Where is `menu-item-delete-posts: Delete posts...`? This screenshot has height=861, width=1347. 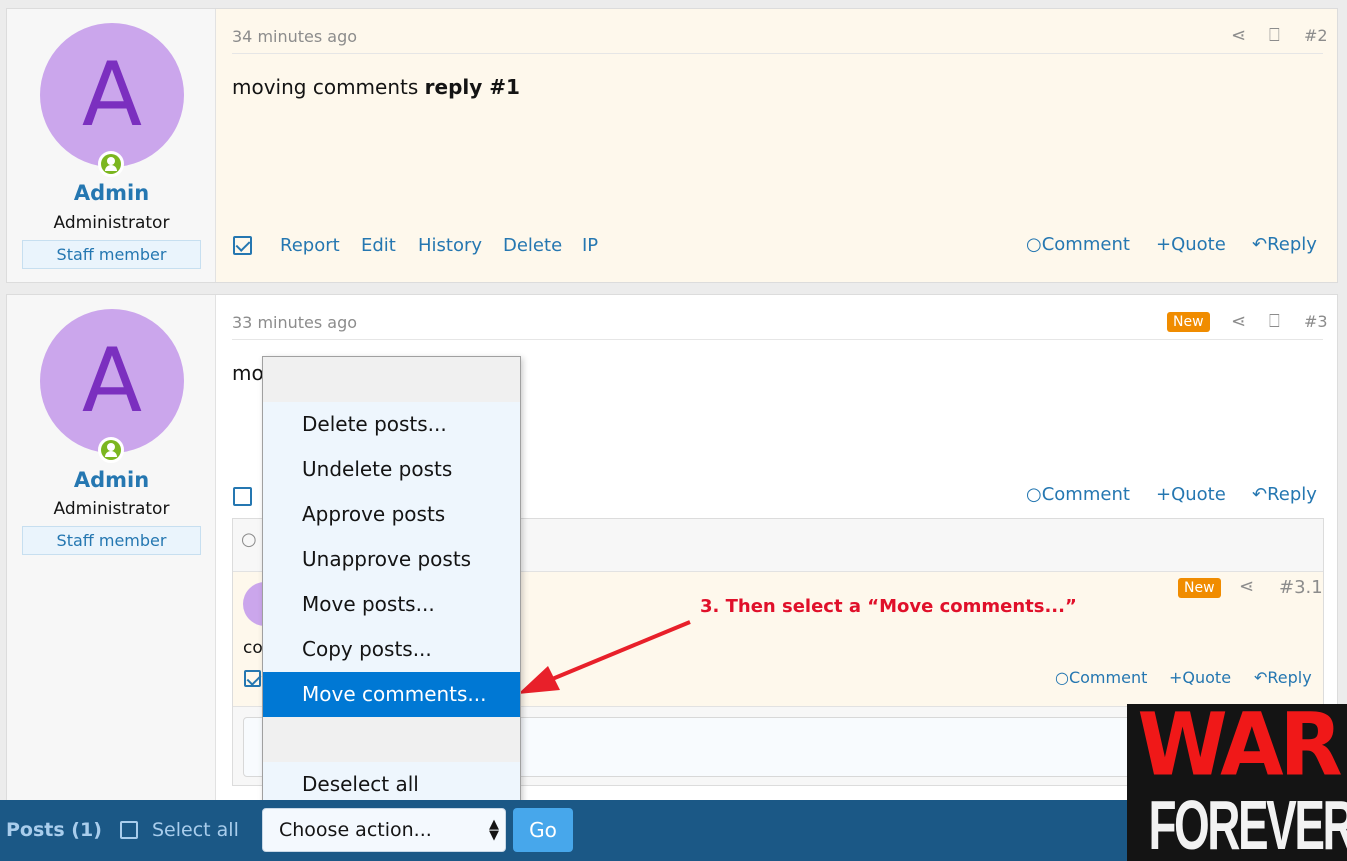 menu-item-delete-posts: Delete posts... is located at coordinates (391, 424).